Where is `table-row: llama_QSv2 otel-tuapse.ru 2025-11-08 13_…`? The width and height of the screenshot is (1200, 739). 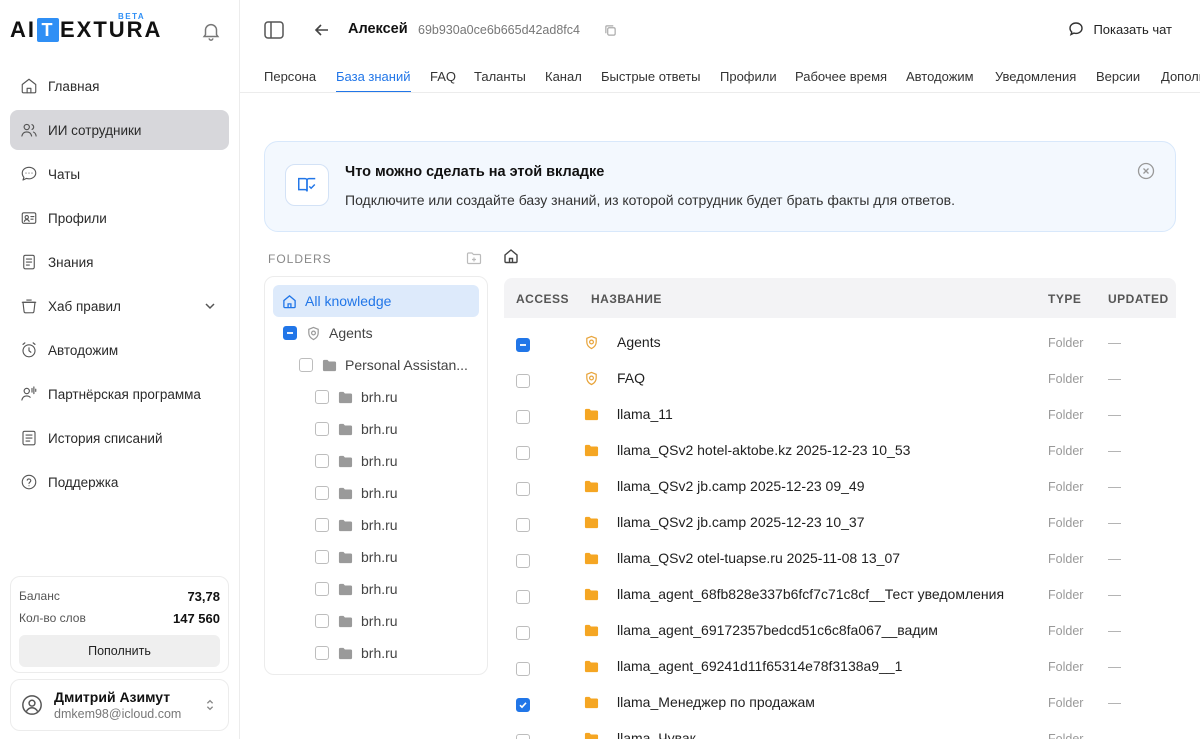
table-row: llama_QSv2 otel-tuapse.ru 2025-11-08 13_… is located at coordinates (840, 558).